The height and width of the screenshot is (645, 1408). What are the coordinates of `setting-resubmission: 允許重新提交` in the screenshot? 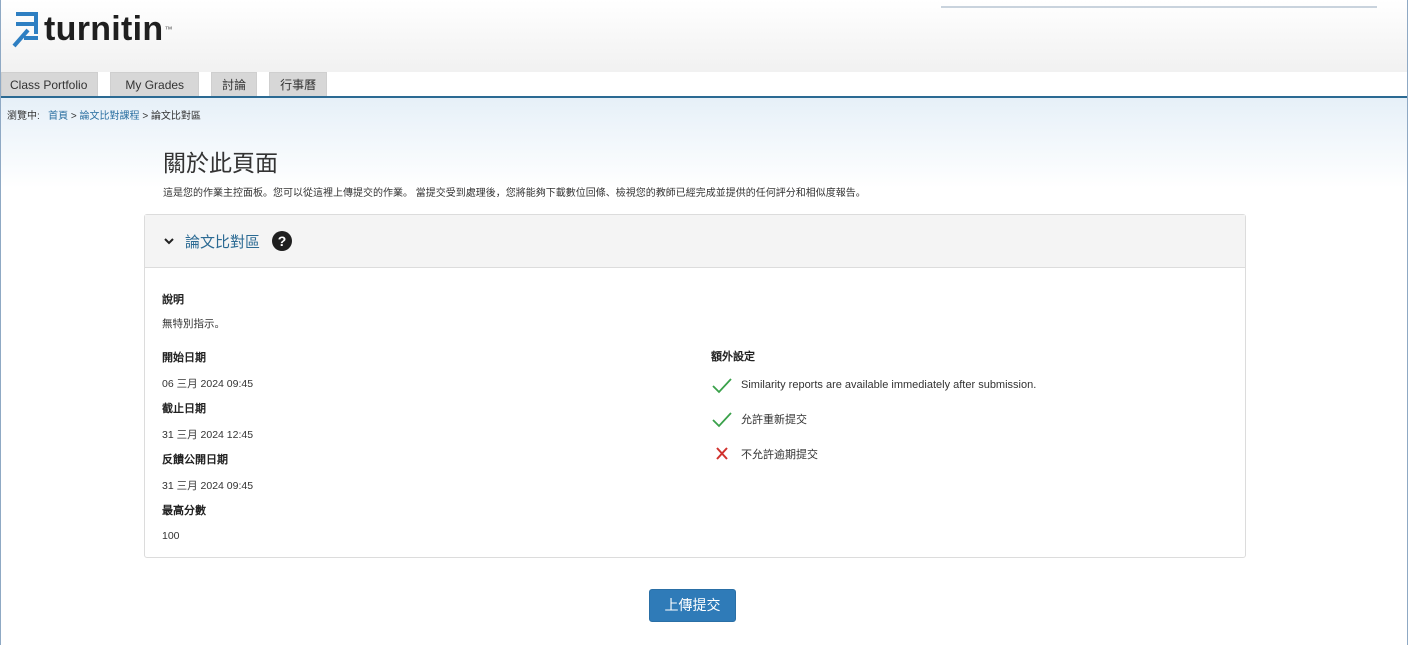 It's located at (759, 419).